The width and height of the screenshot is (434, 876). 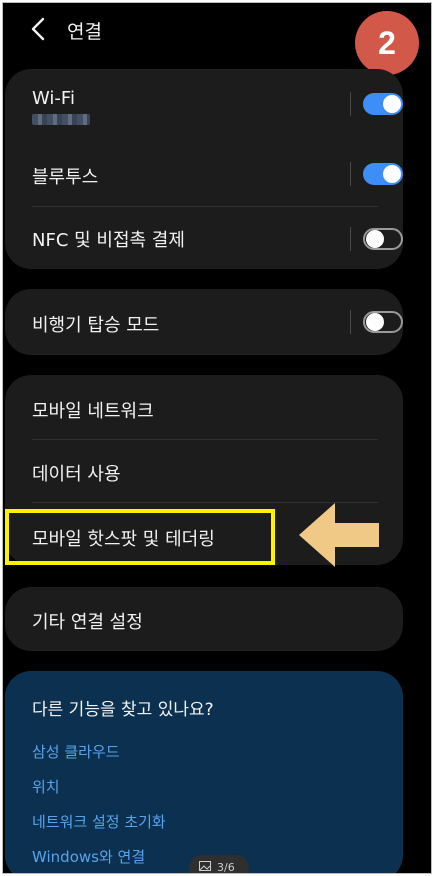 I want to click on wifi-row: Wi-Fi, so click(x=204, y=104).